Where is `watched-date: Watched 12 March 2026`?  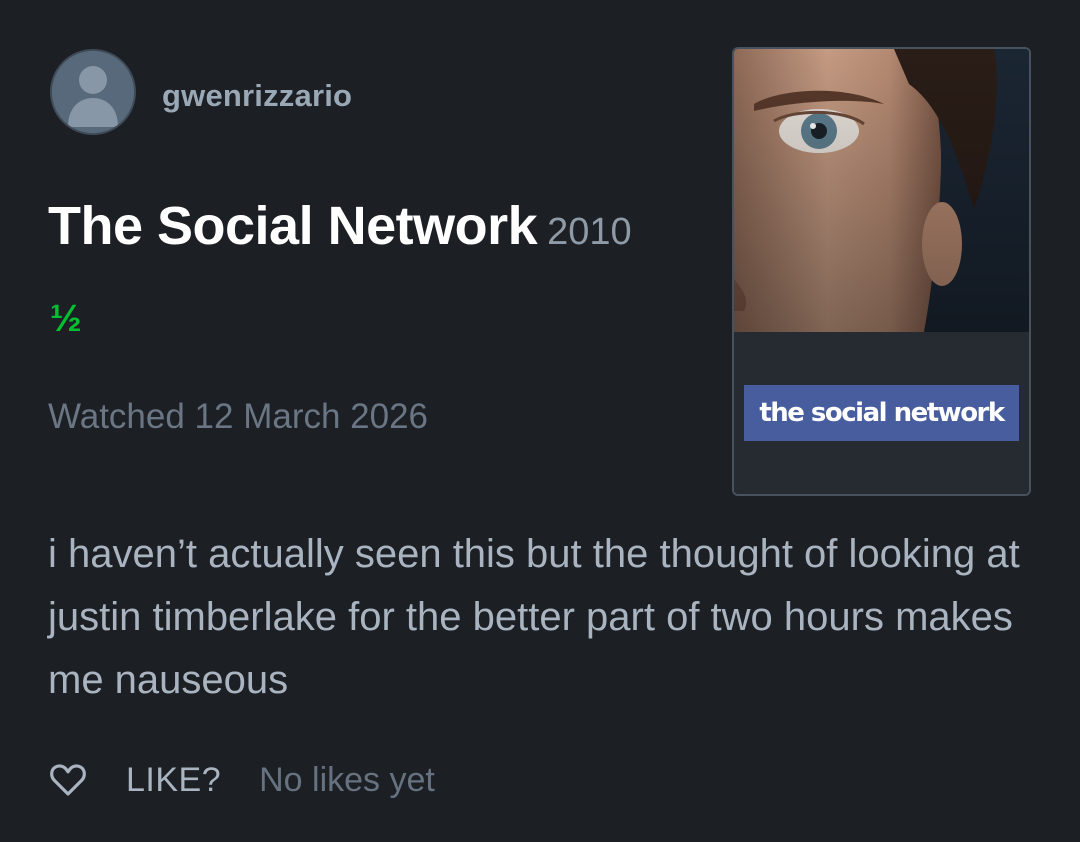
watched-date: Watched 12 March 2026 is located at coordinates (238, 416).